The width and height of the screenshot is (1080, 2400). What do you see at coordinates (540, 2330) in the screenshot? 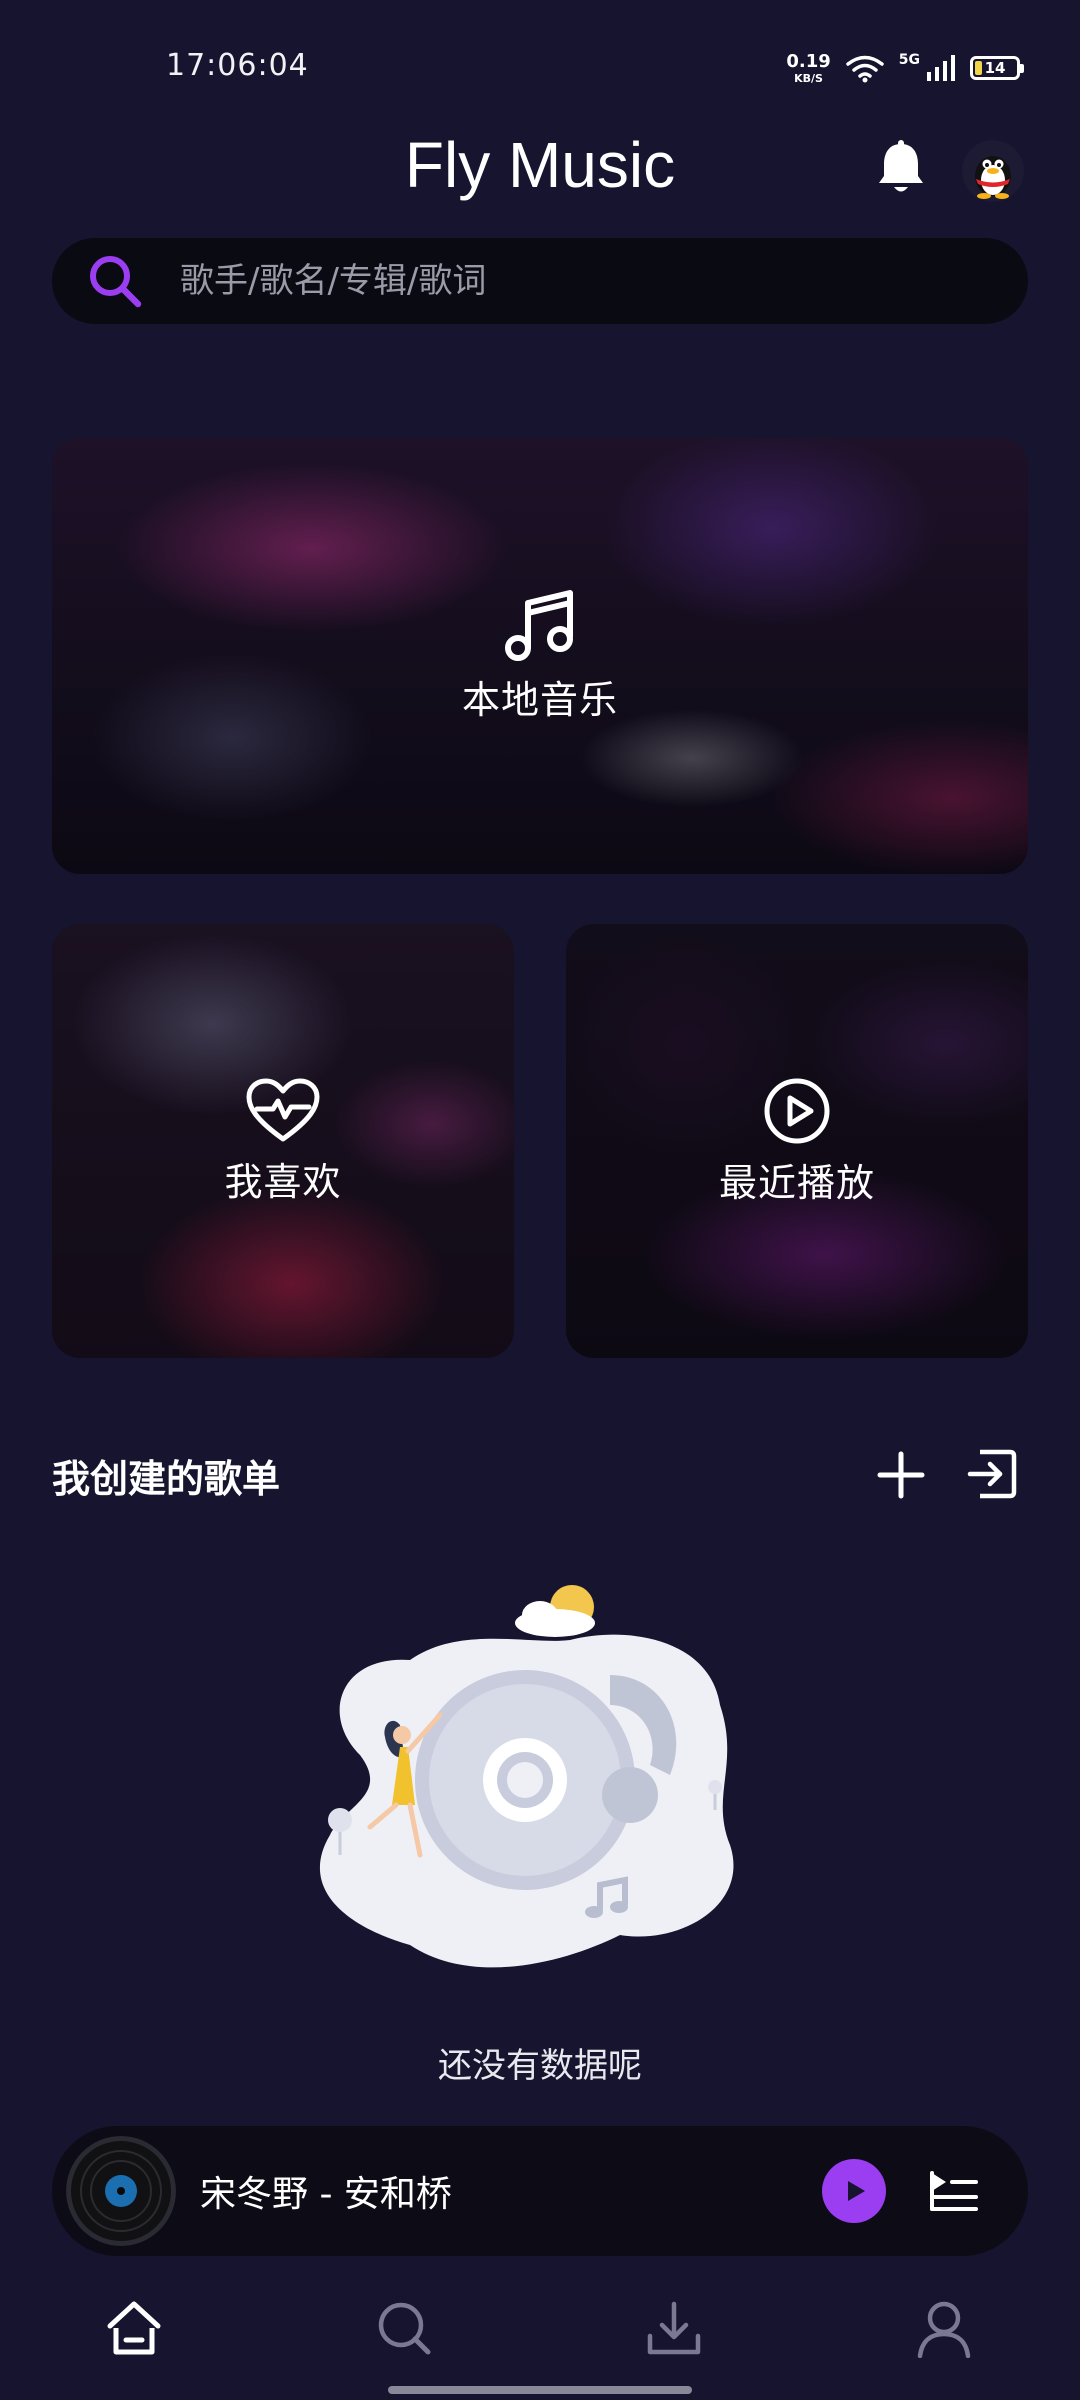
I see `bottom-nav` at bounding box center [540, 2330].